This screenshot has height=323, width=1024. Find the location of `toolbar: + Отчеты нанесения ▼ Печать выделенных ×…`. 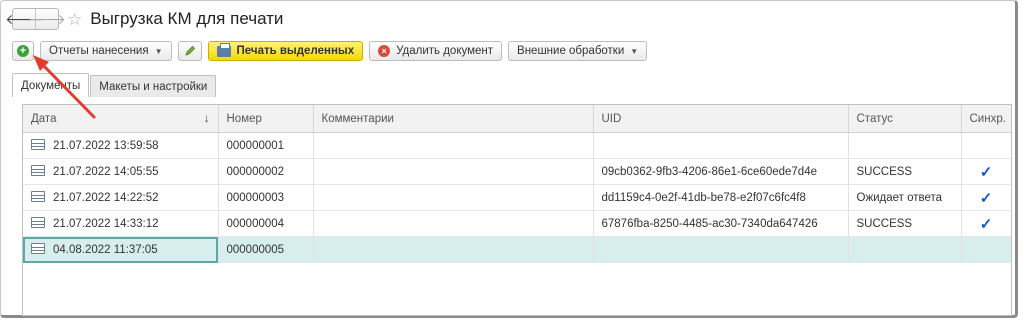

toolbar: + Отчеты нанесения ▼ Печать выделенных ×… is located at coordinates (330, 51).